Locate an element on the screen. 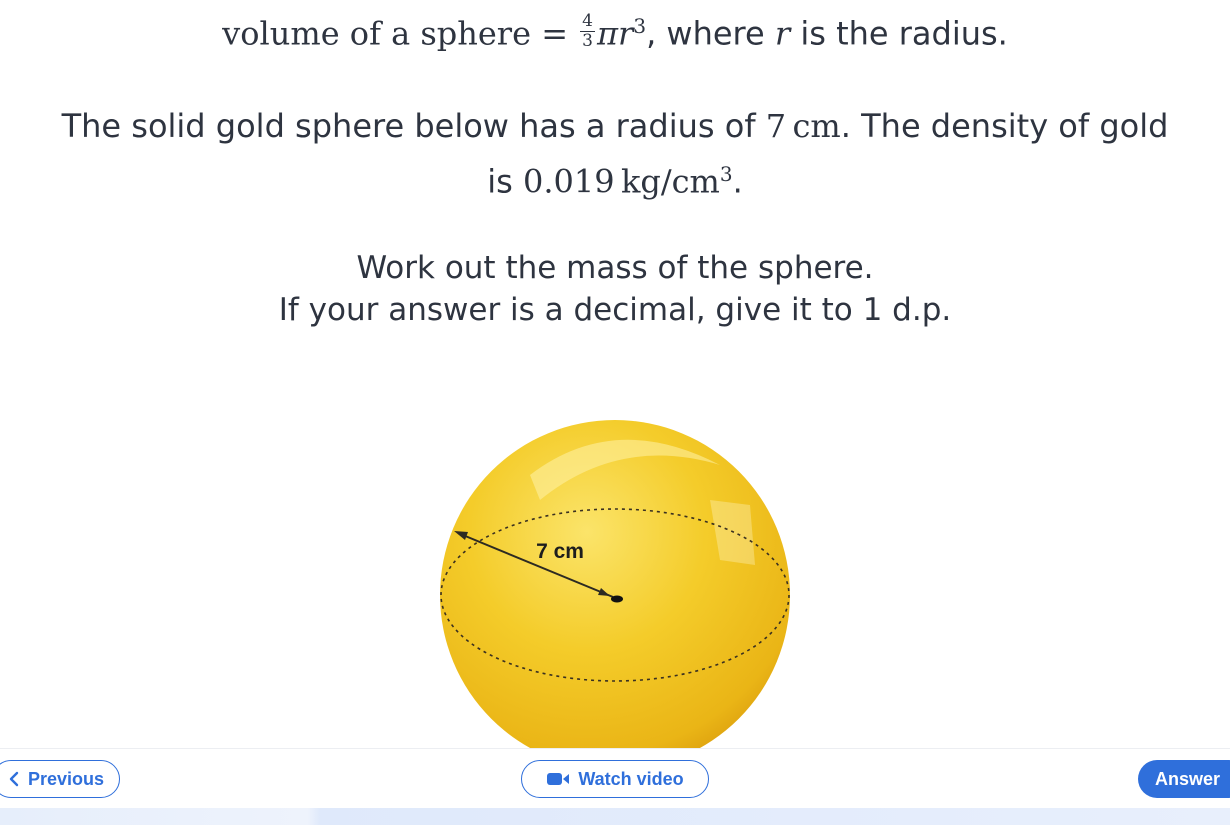 The image size is (1230, 825). fraction-numerator: 4 is located at coordinates (587, 22).